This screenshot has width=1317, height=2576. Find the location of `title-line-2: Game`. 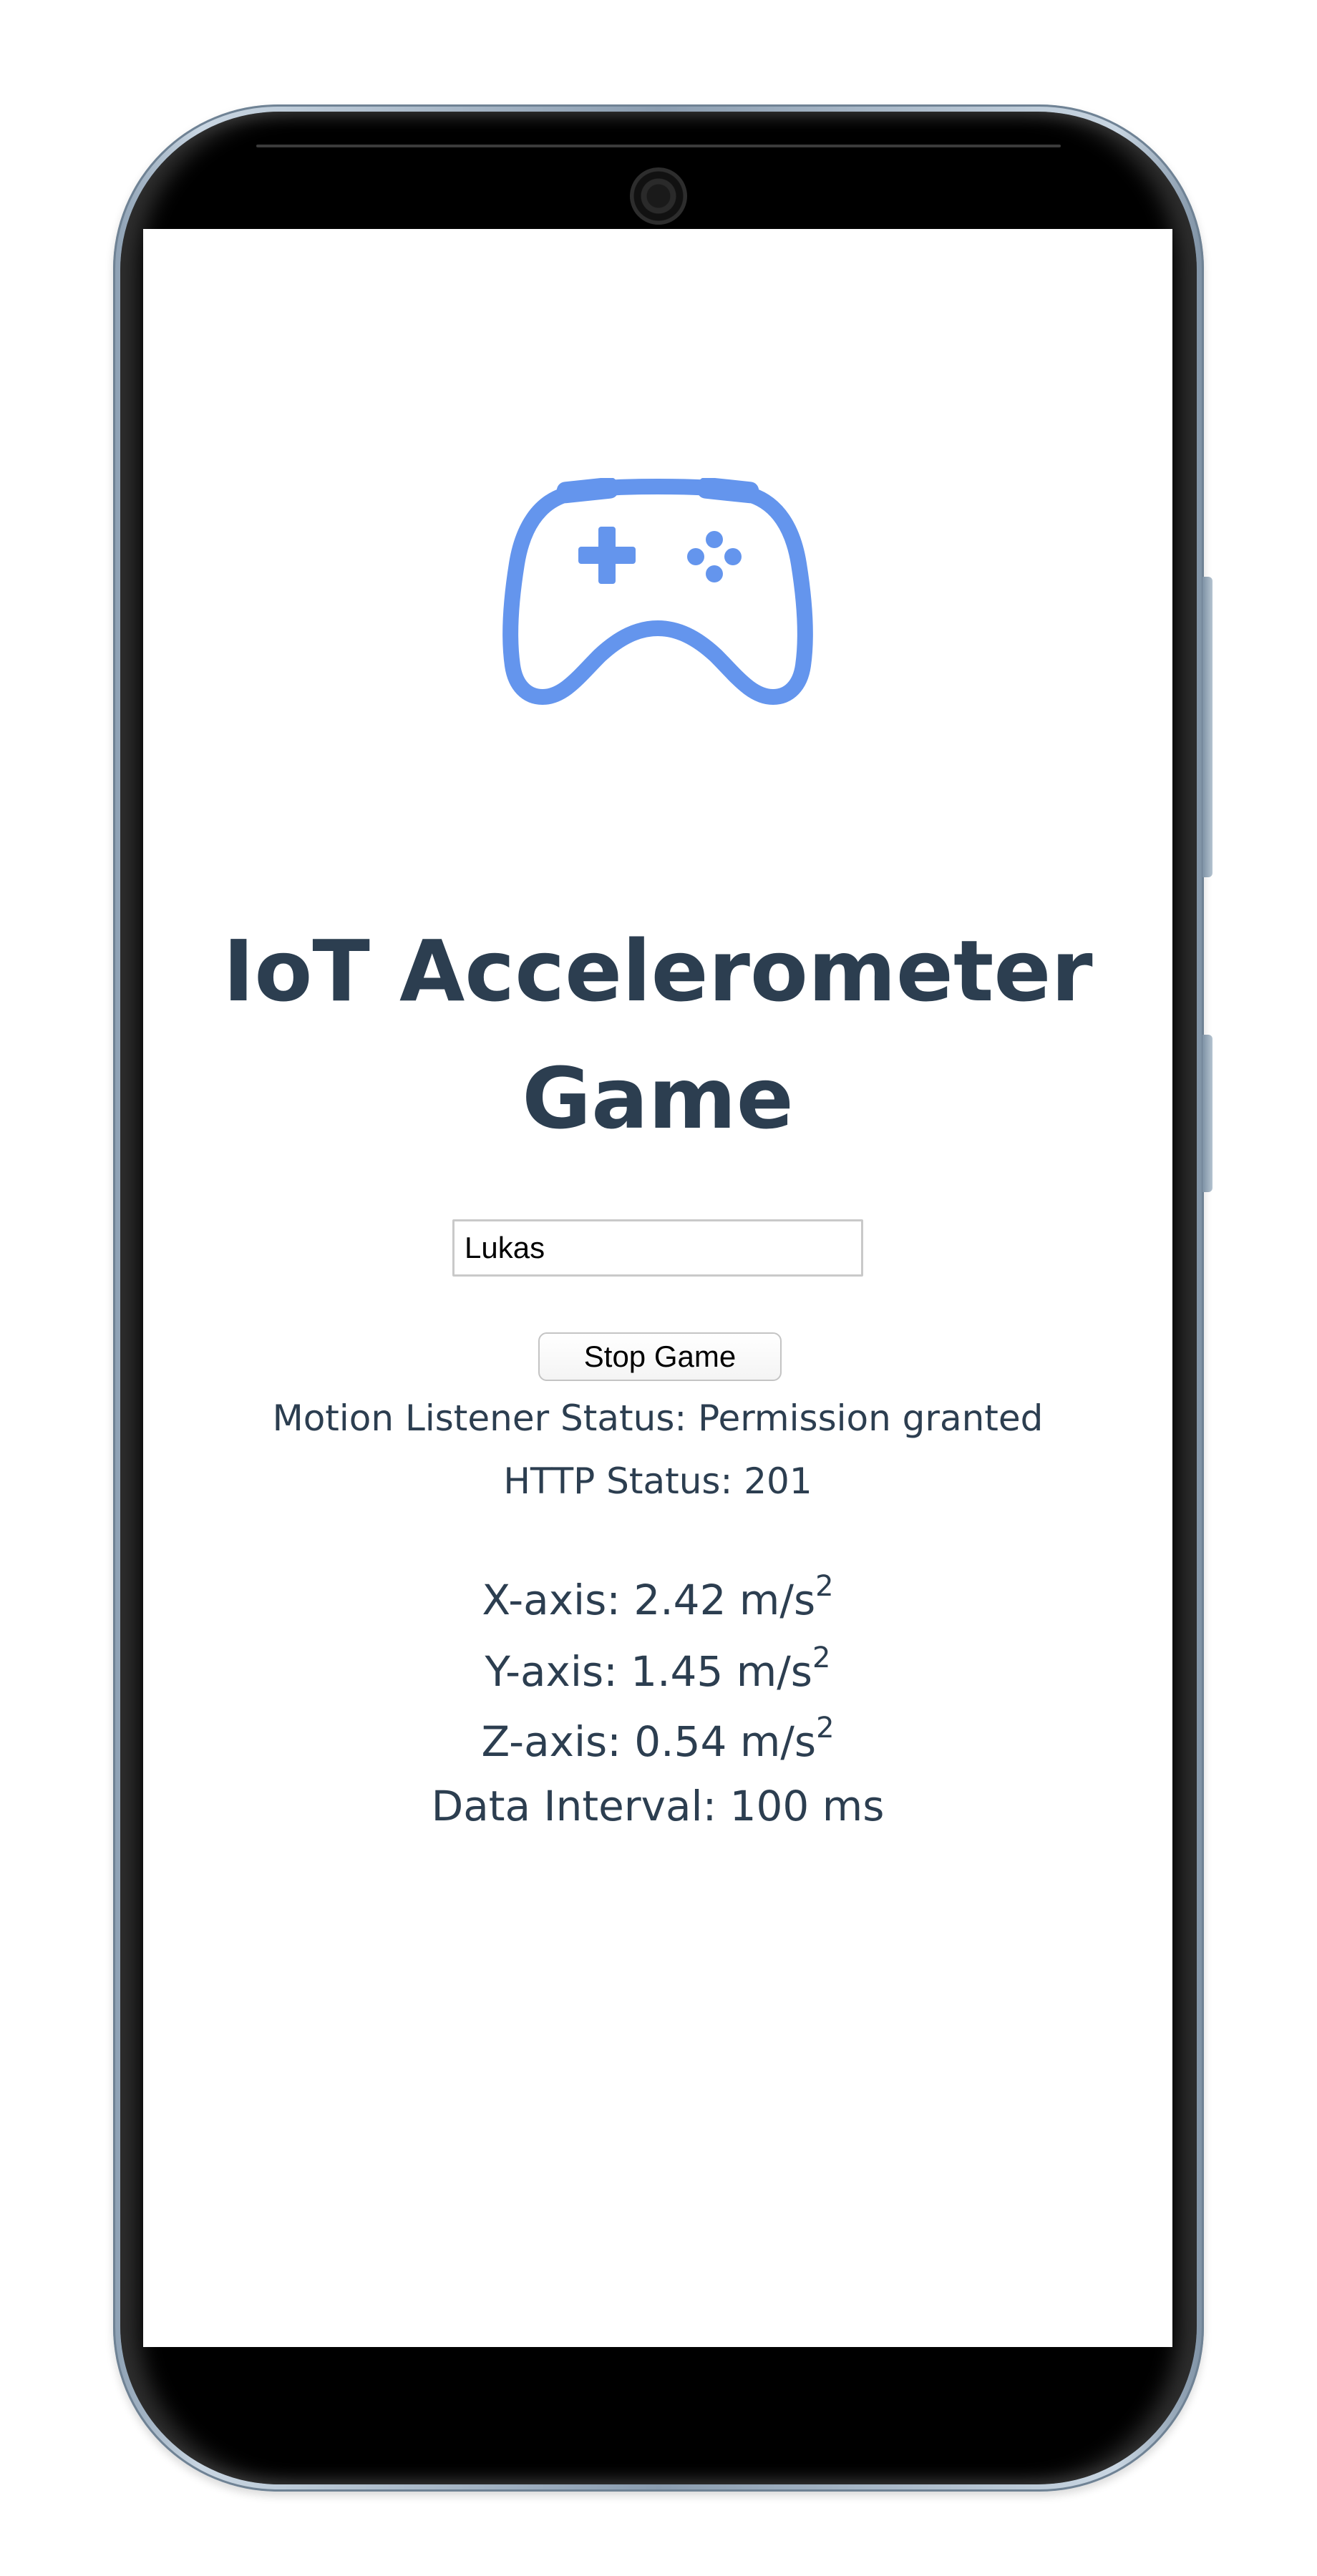

title-line-2: Game is located at coordinates (658, 1098).